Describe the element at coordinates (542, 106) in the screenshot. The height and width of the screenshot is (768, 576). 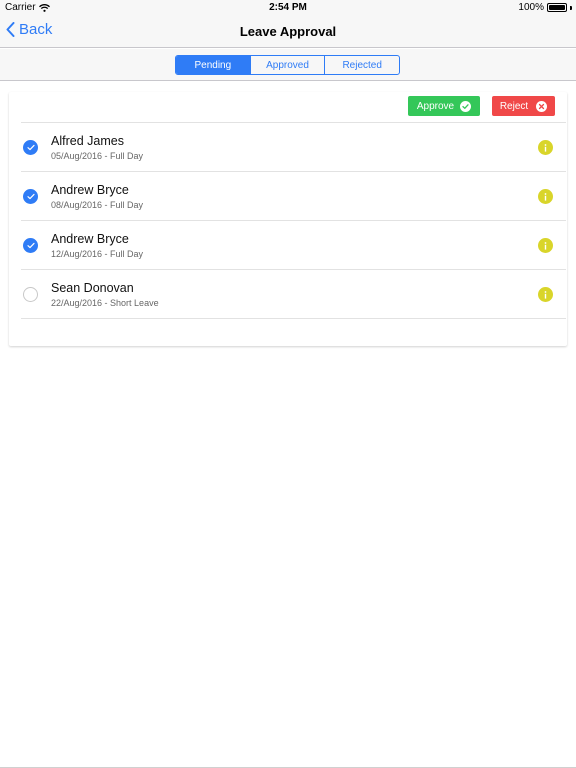
I see `close-circle-icon` at that location.